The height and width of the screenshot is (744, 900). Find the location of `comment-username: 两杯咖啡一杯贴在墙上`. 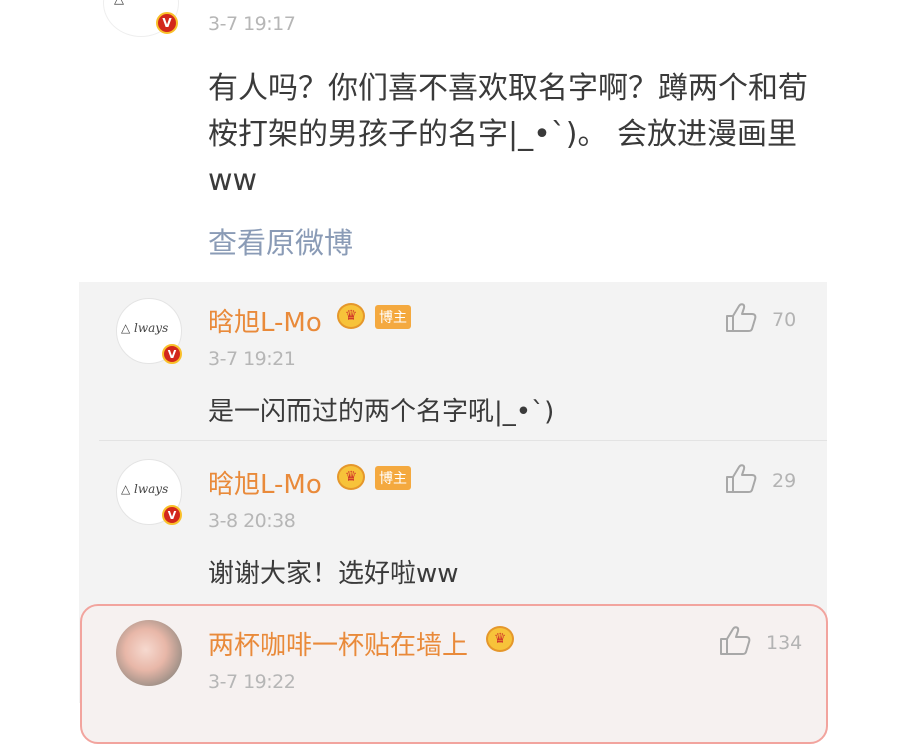

comment-username: 两杯咖啡一杯贴在墙上 is located at coordinates (338, 643).